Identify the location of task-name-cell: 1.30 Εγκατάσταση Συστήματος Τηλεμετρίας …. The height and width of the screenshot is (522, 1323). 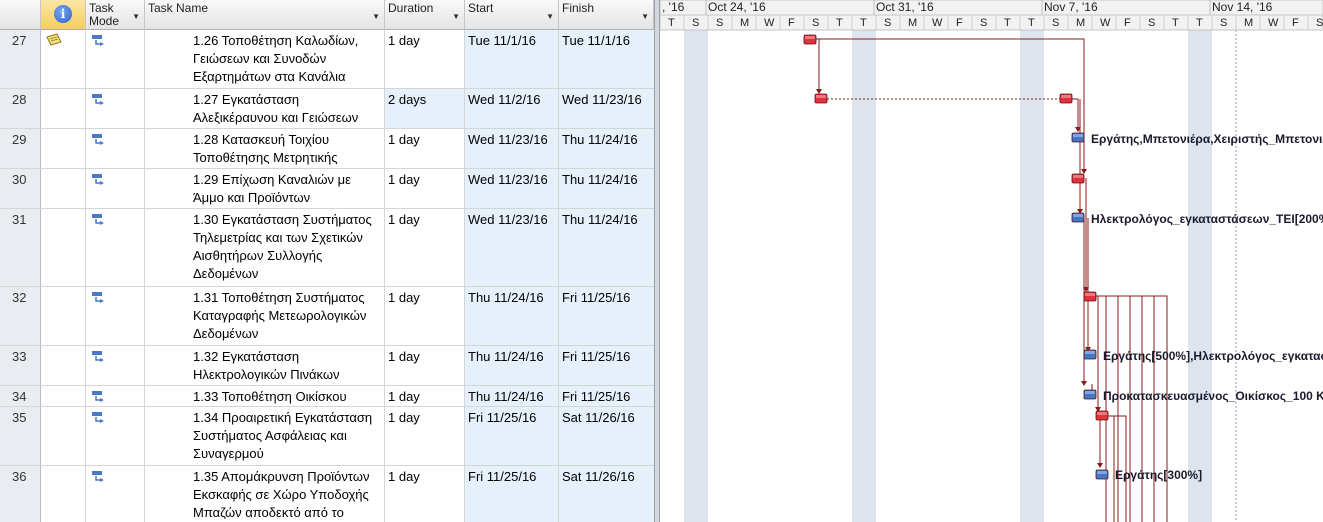
(265, 247).